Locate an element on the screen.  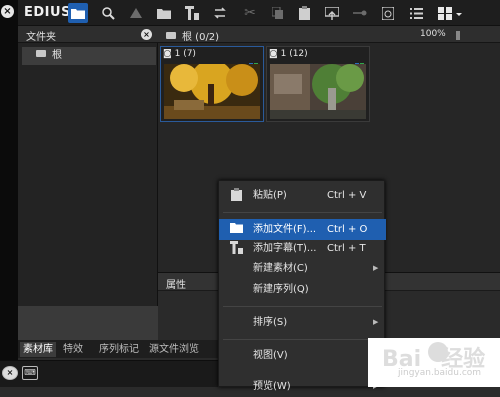
keyboard-icon: ⌨ is located at coordinates (30, 373).